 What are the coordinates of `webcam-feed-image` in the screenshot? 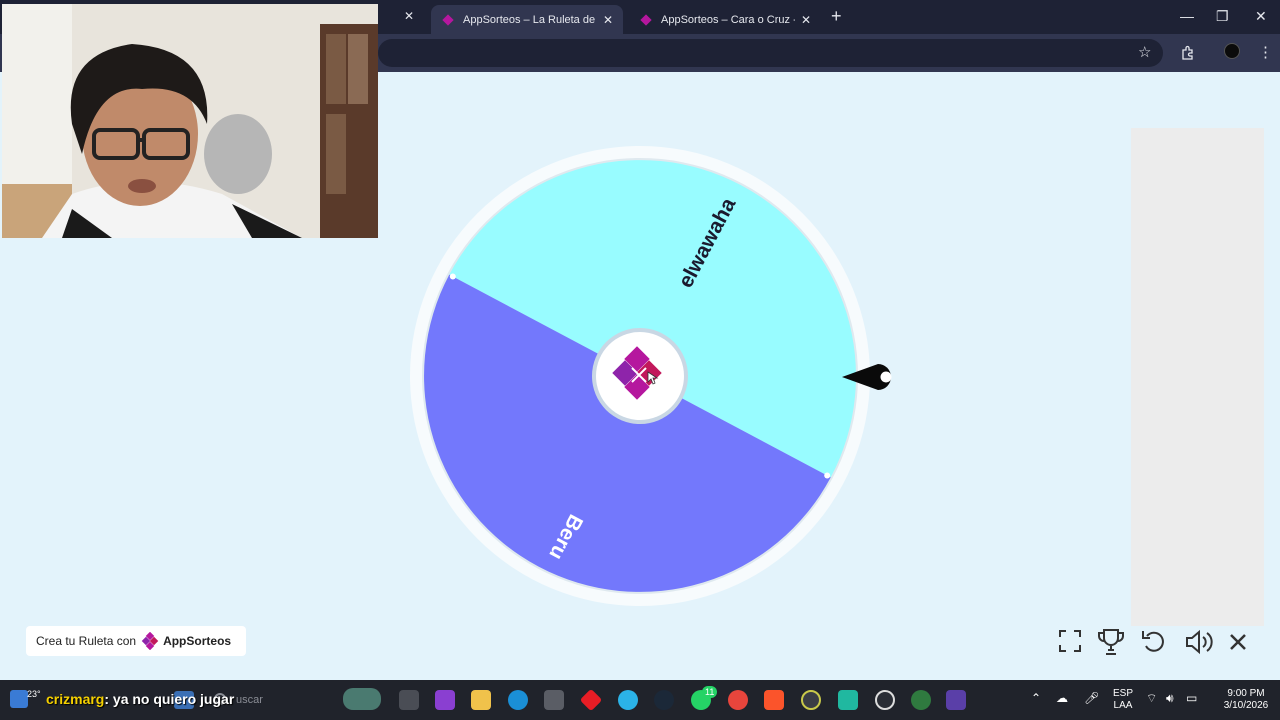 It's located at (190, 121).